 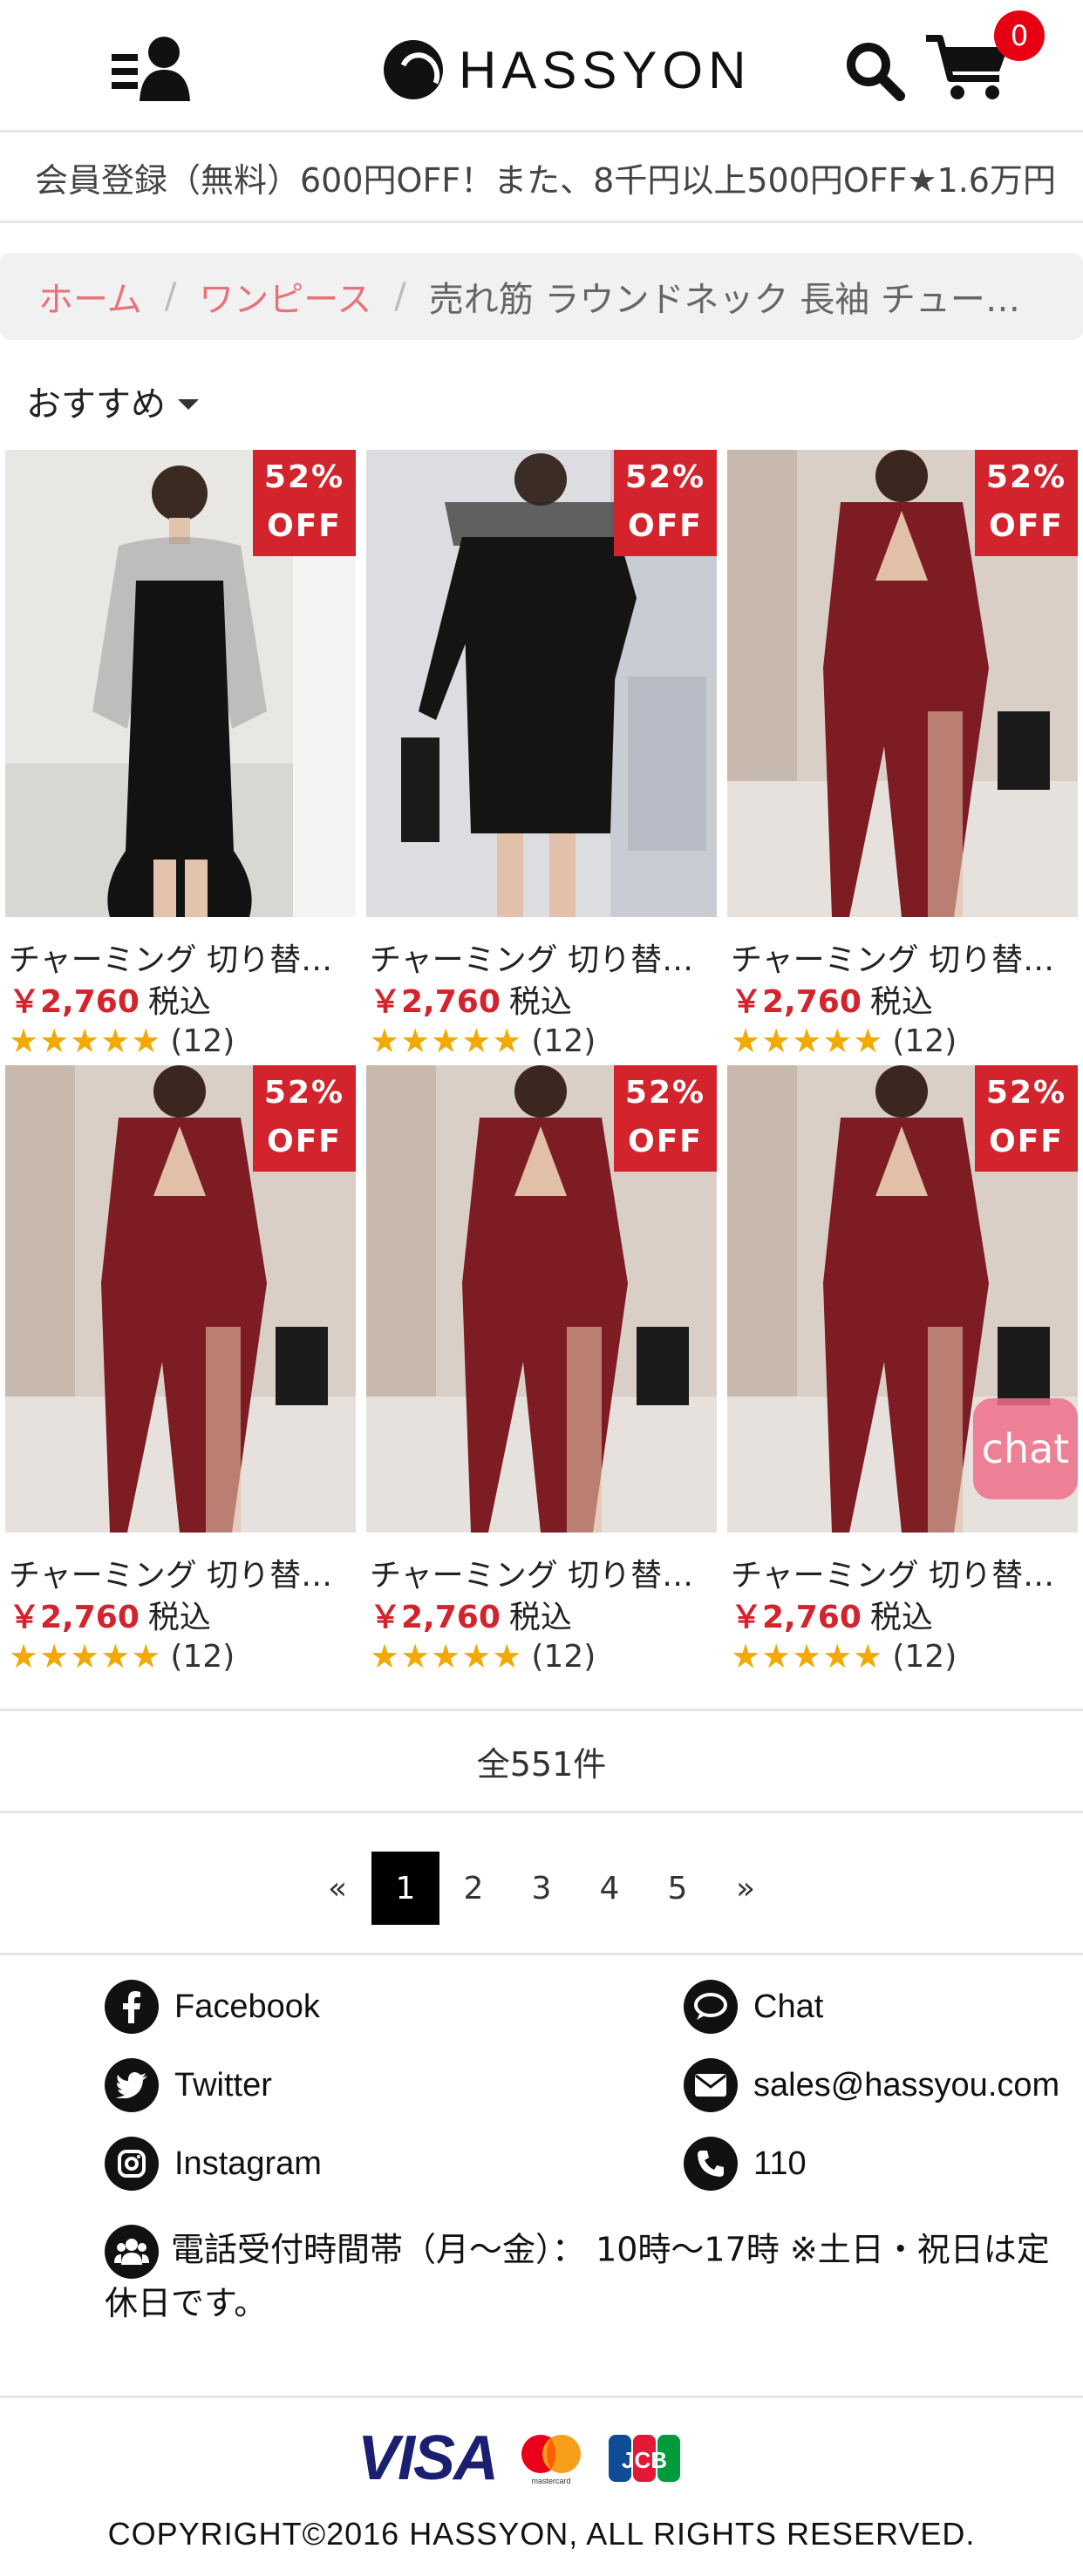 What do you see at coordinates (152, 70) in the screenshot?
I see `user-menu-icon` at bounding box center [152, 70].